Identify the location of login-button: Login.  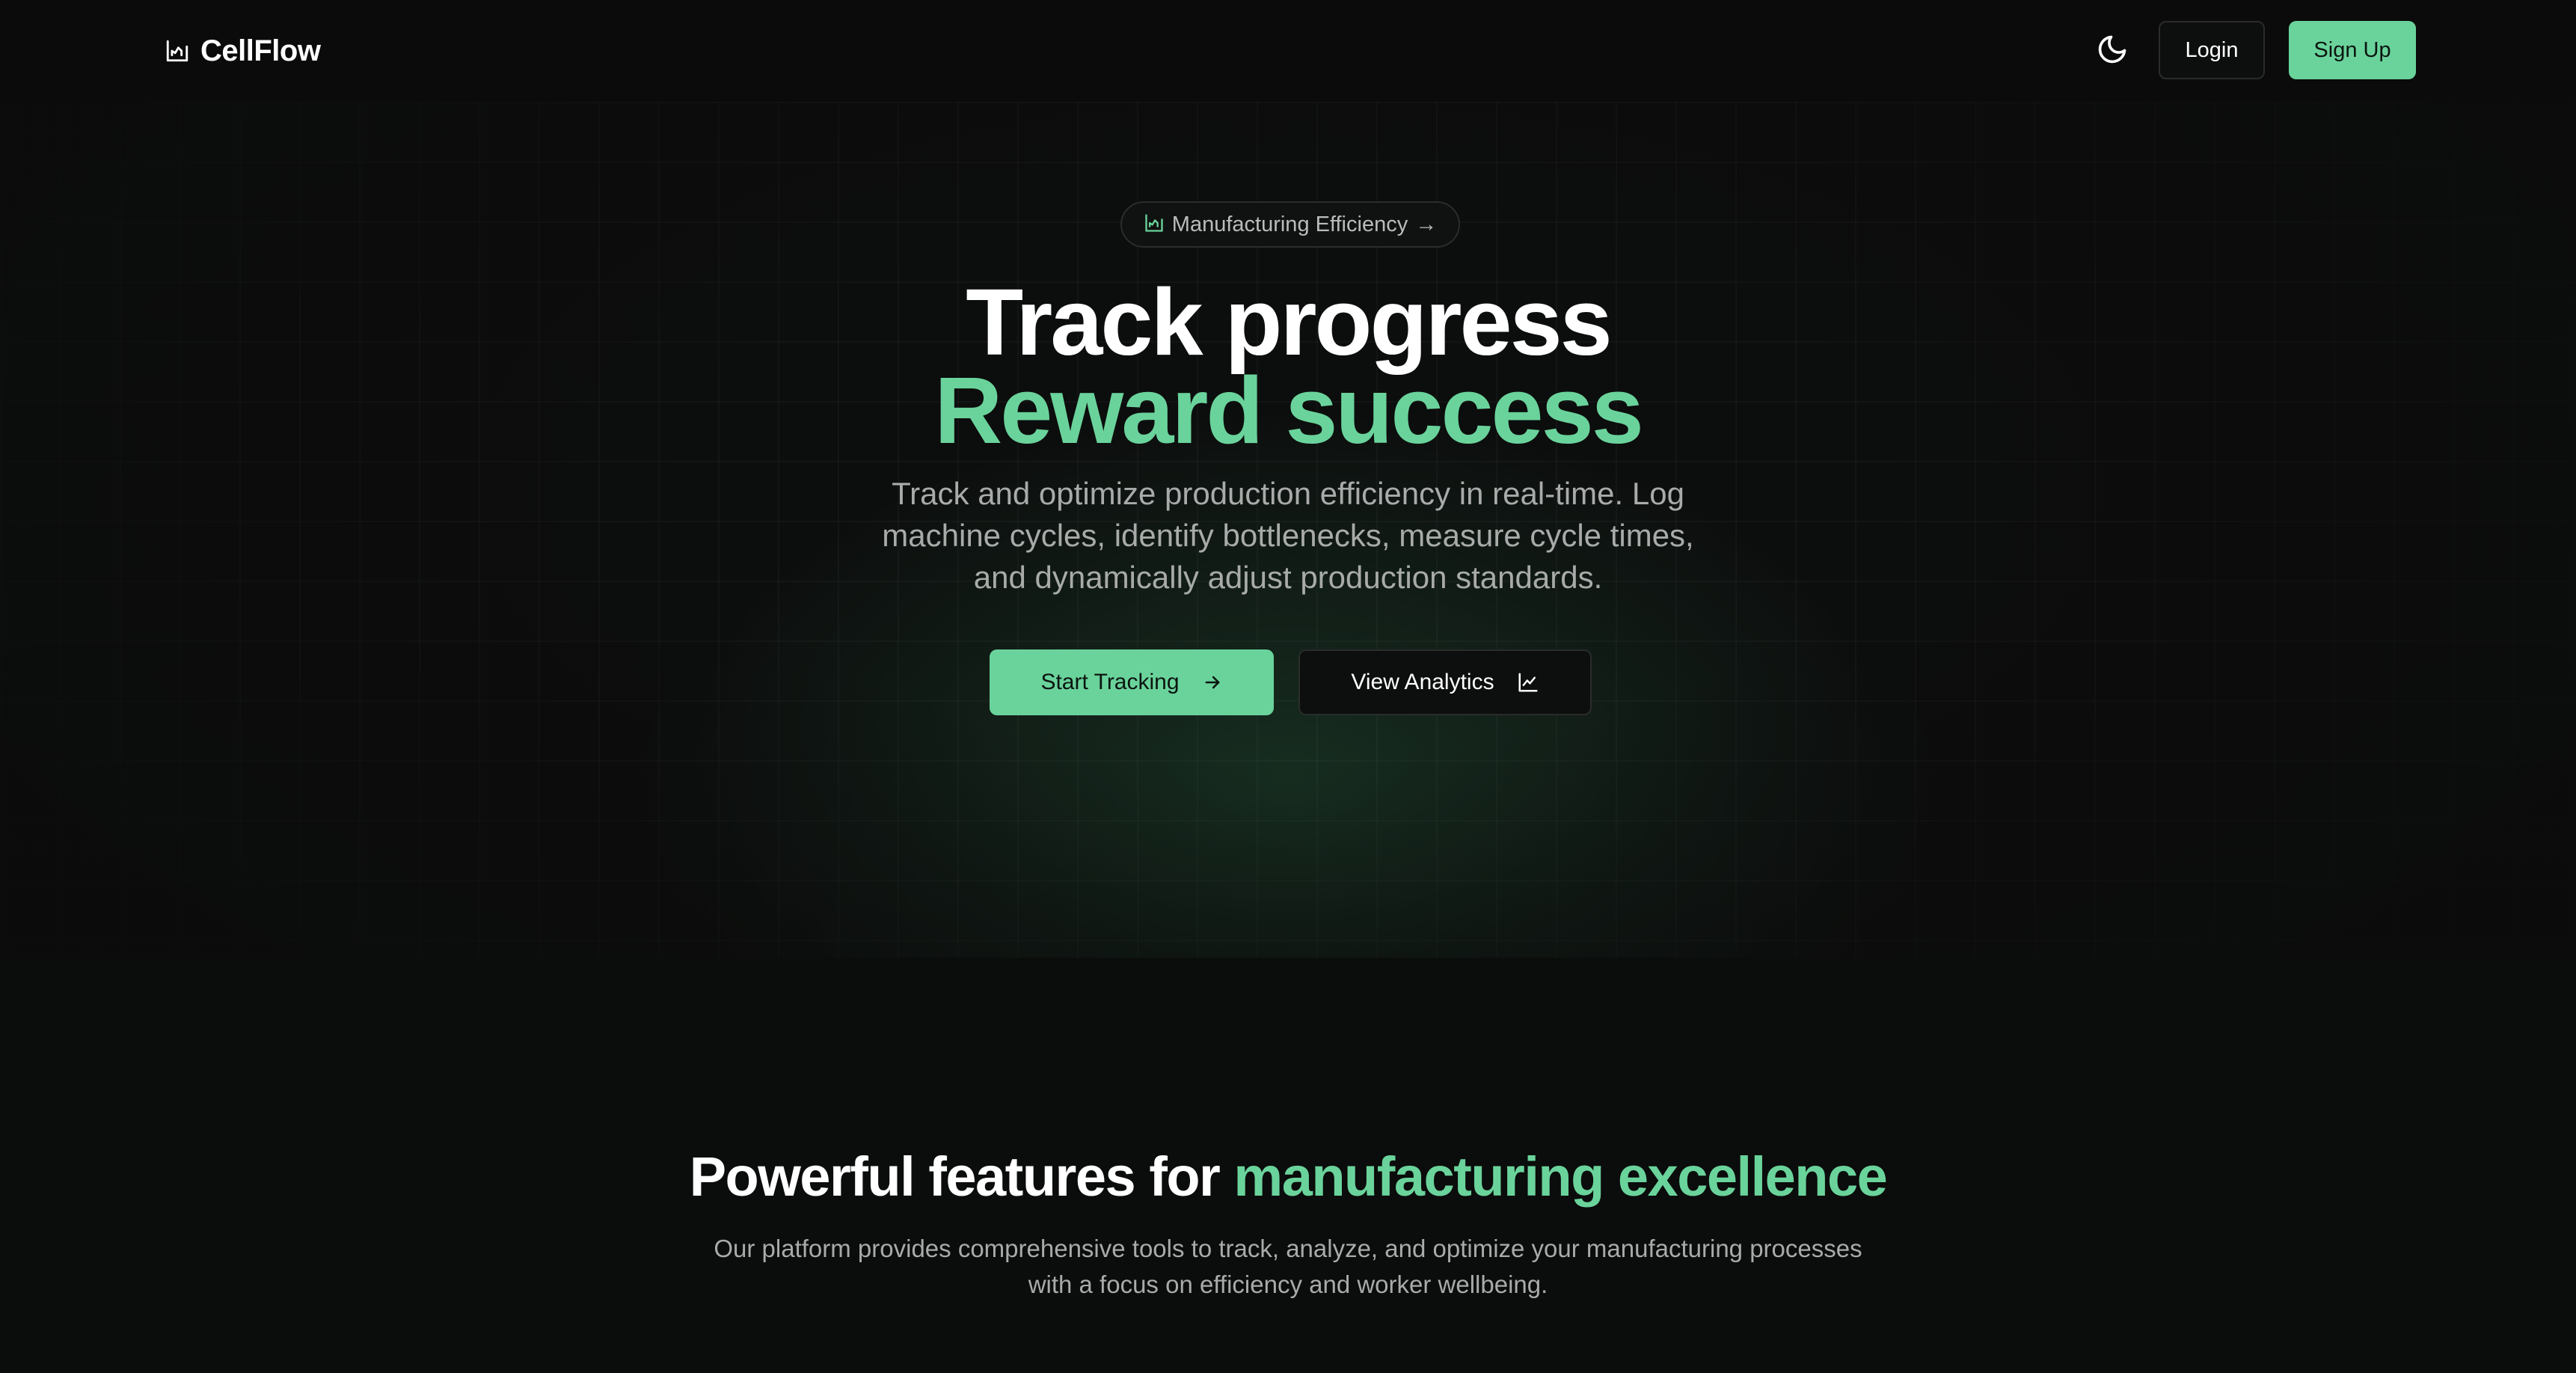
(2212, 50).